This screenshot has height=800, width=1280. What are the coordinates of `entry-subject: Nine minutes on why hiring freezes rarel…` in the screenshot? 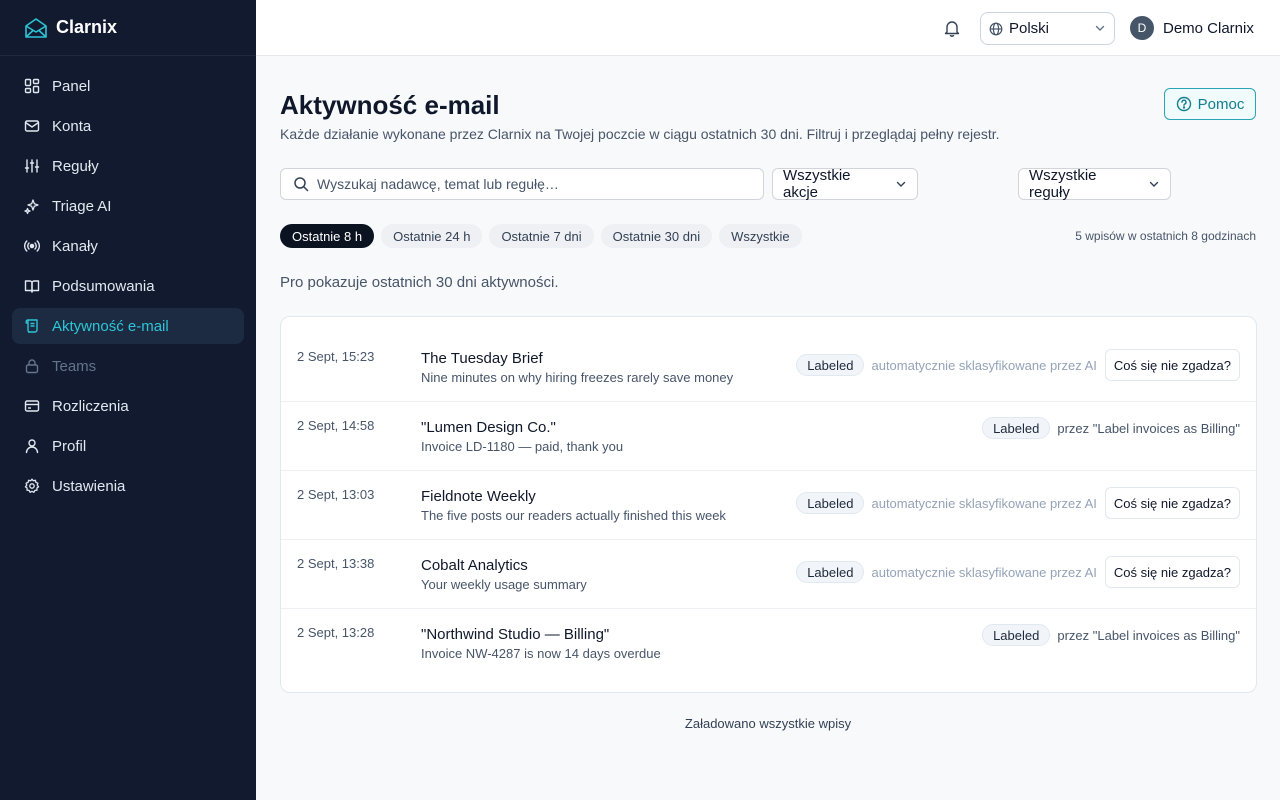 It's located at (577, 377).